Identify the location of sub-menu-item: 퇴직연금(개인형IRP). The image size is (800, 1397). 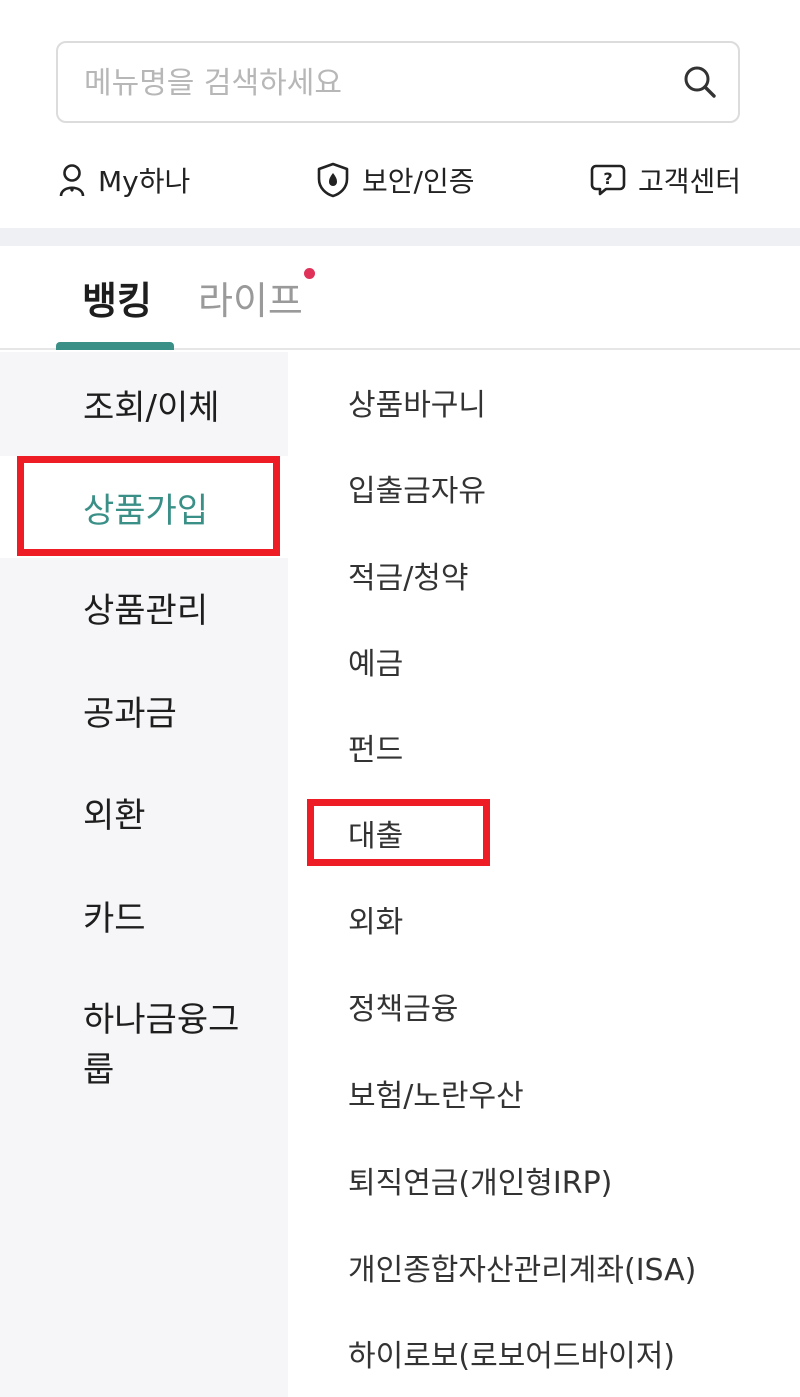
(480, 1184).